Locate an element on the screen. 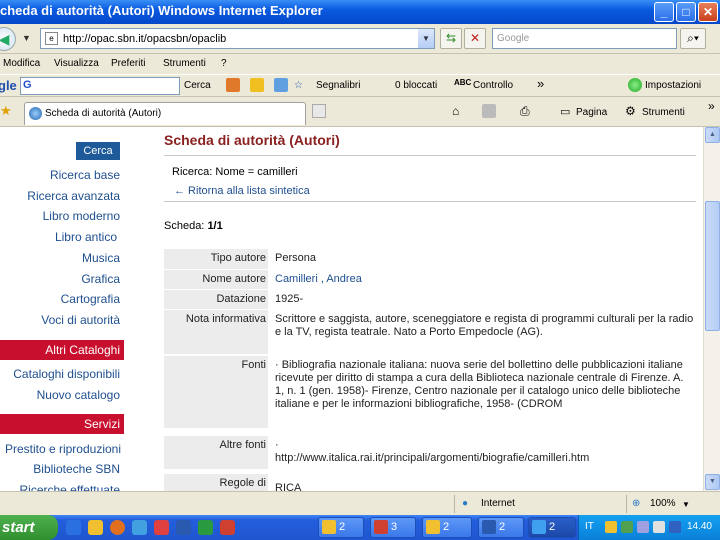 This screenshot has height=540, width=720. scroll-up-button: ▲ is located at coordinates (712, 135).